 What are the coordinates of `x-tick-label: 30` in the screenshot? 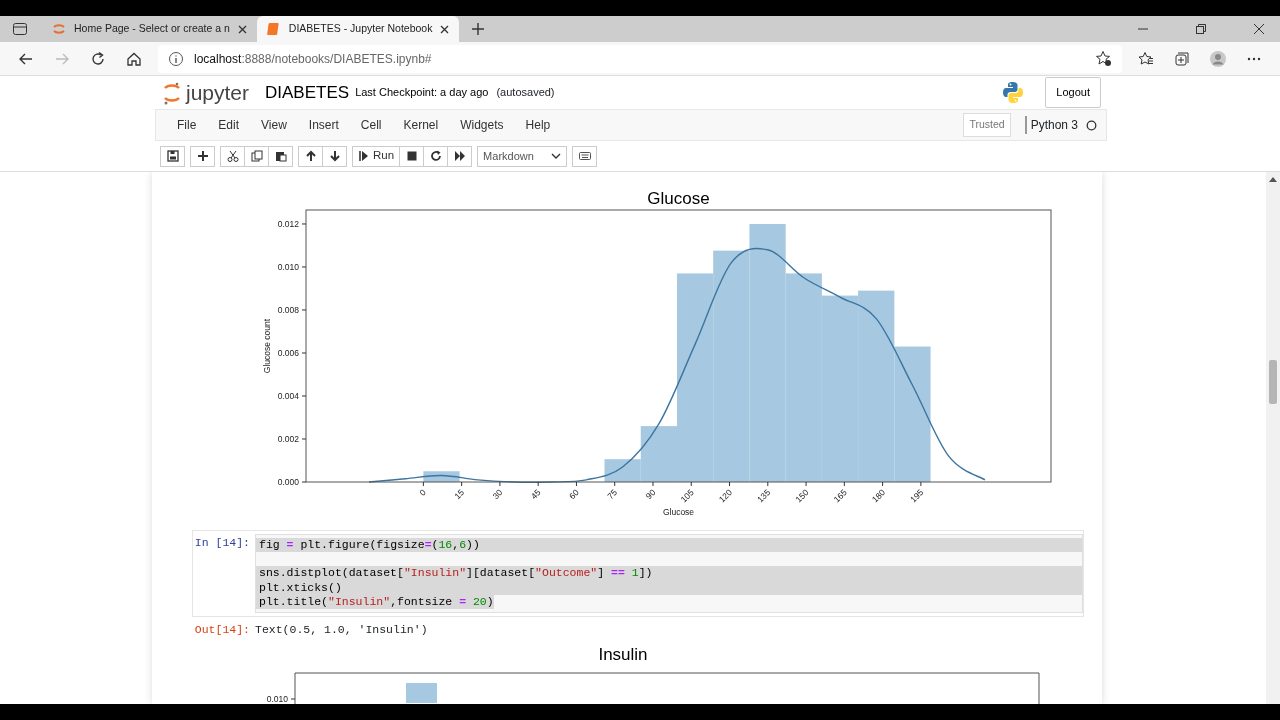 It's located at (497, 494).